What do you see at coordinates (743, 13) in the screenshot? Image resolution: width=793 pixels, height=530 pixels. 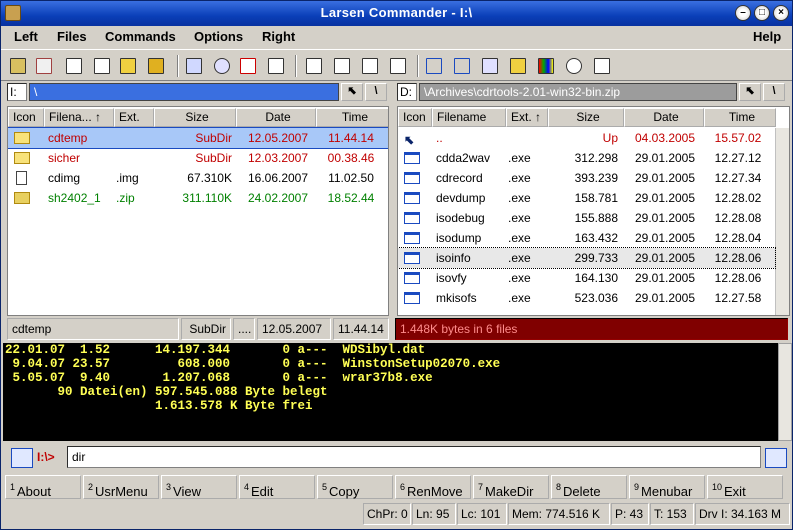 I see `minimize-icon: –` at bounding box center [743, 13].